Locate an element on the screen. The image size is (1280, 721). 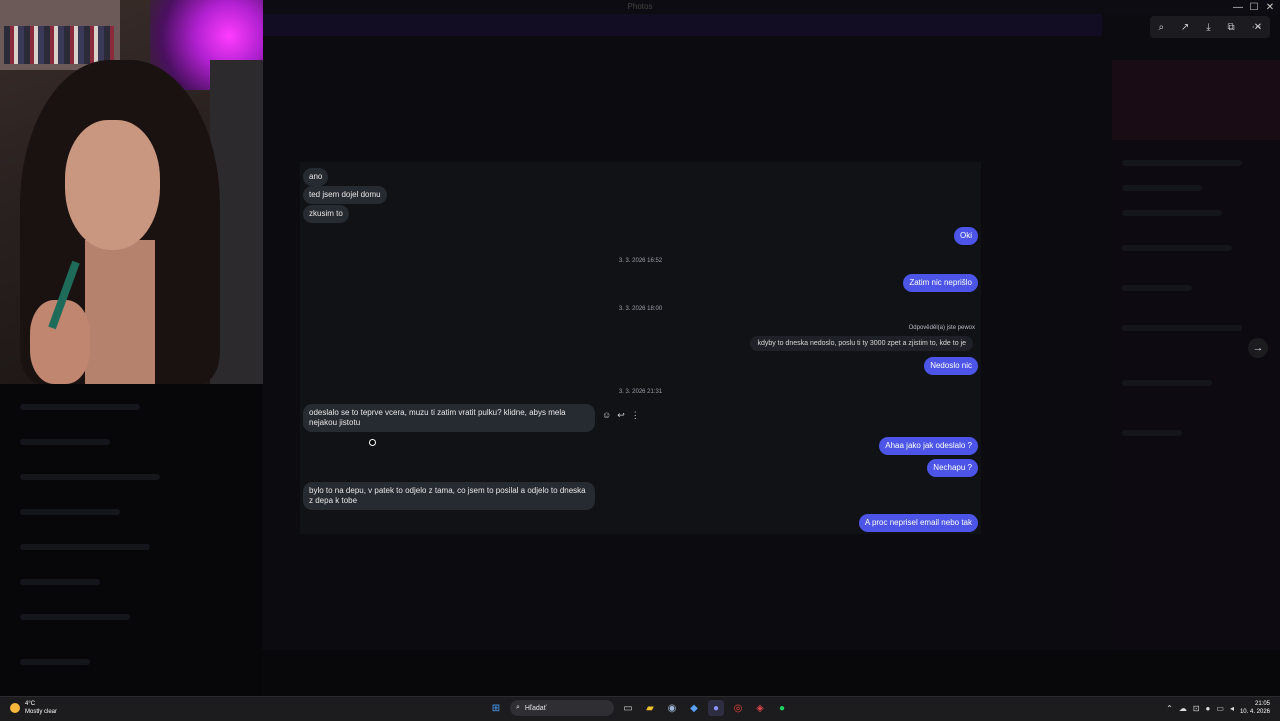
chevron-up-icon: ⌃ is located at coordinates (1169, 708).